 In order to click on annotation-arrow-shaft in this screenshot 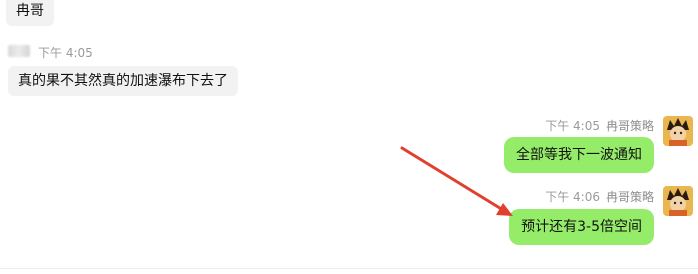, I will do `click(452, 179)`.